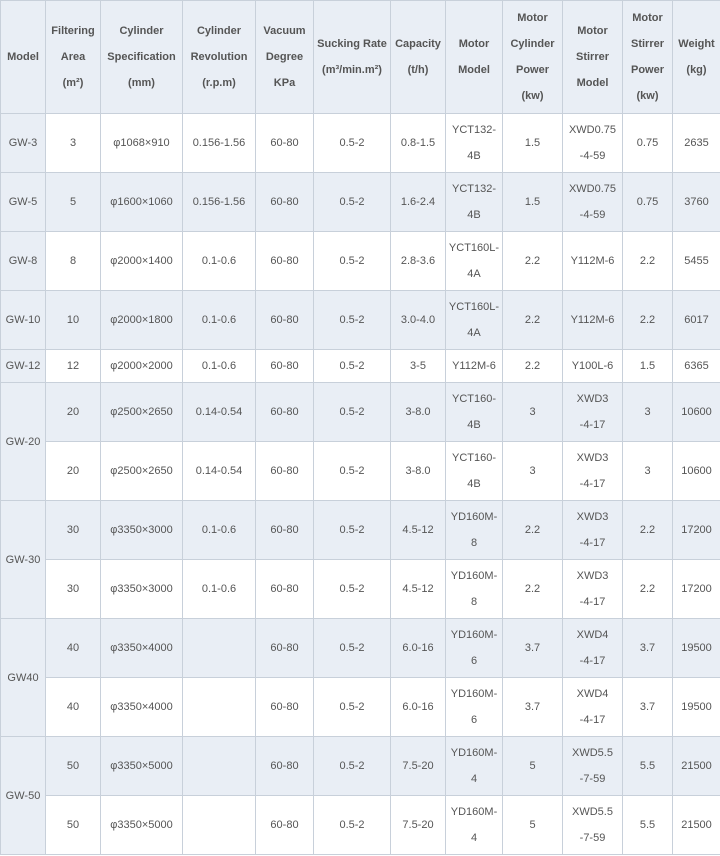 This screenshot has width=720, height=856. Describe the element at coordinates (418, 825) in the screenshot. I see `cell-cap: 7.5-20` at that location.